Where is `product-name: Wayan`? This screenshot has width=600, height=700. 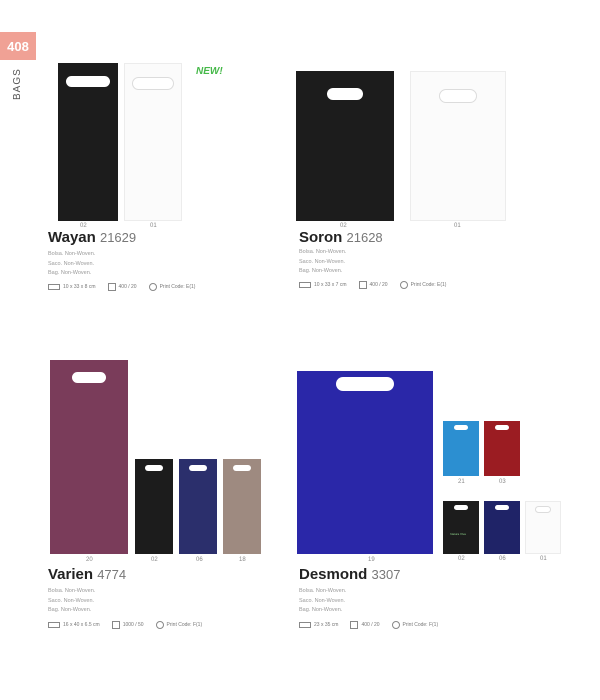
product-name: Wayan is located at coordinates (72, 237).